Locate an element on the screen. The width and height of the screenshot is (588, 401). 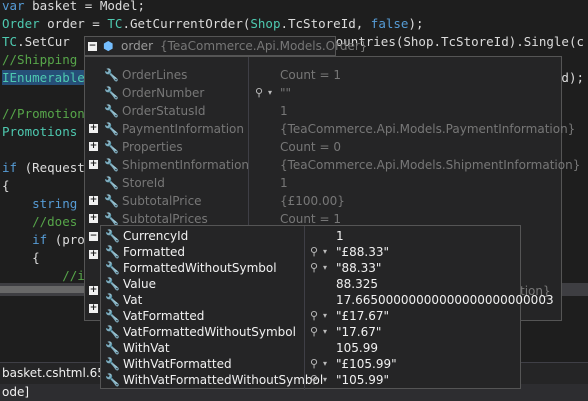
datatip-row: + 🔧 SubtotalPrice {£100.00} is located at coordinates (323, 201).